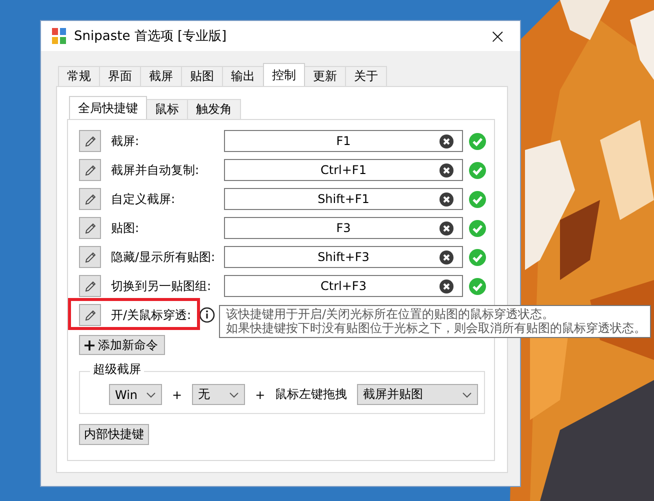 This screenshot has height=501, width=654. I want to click on close-button: ×, so click(497, 36).